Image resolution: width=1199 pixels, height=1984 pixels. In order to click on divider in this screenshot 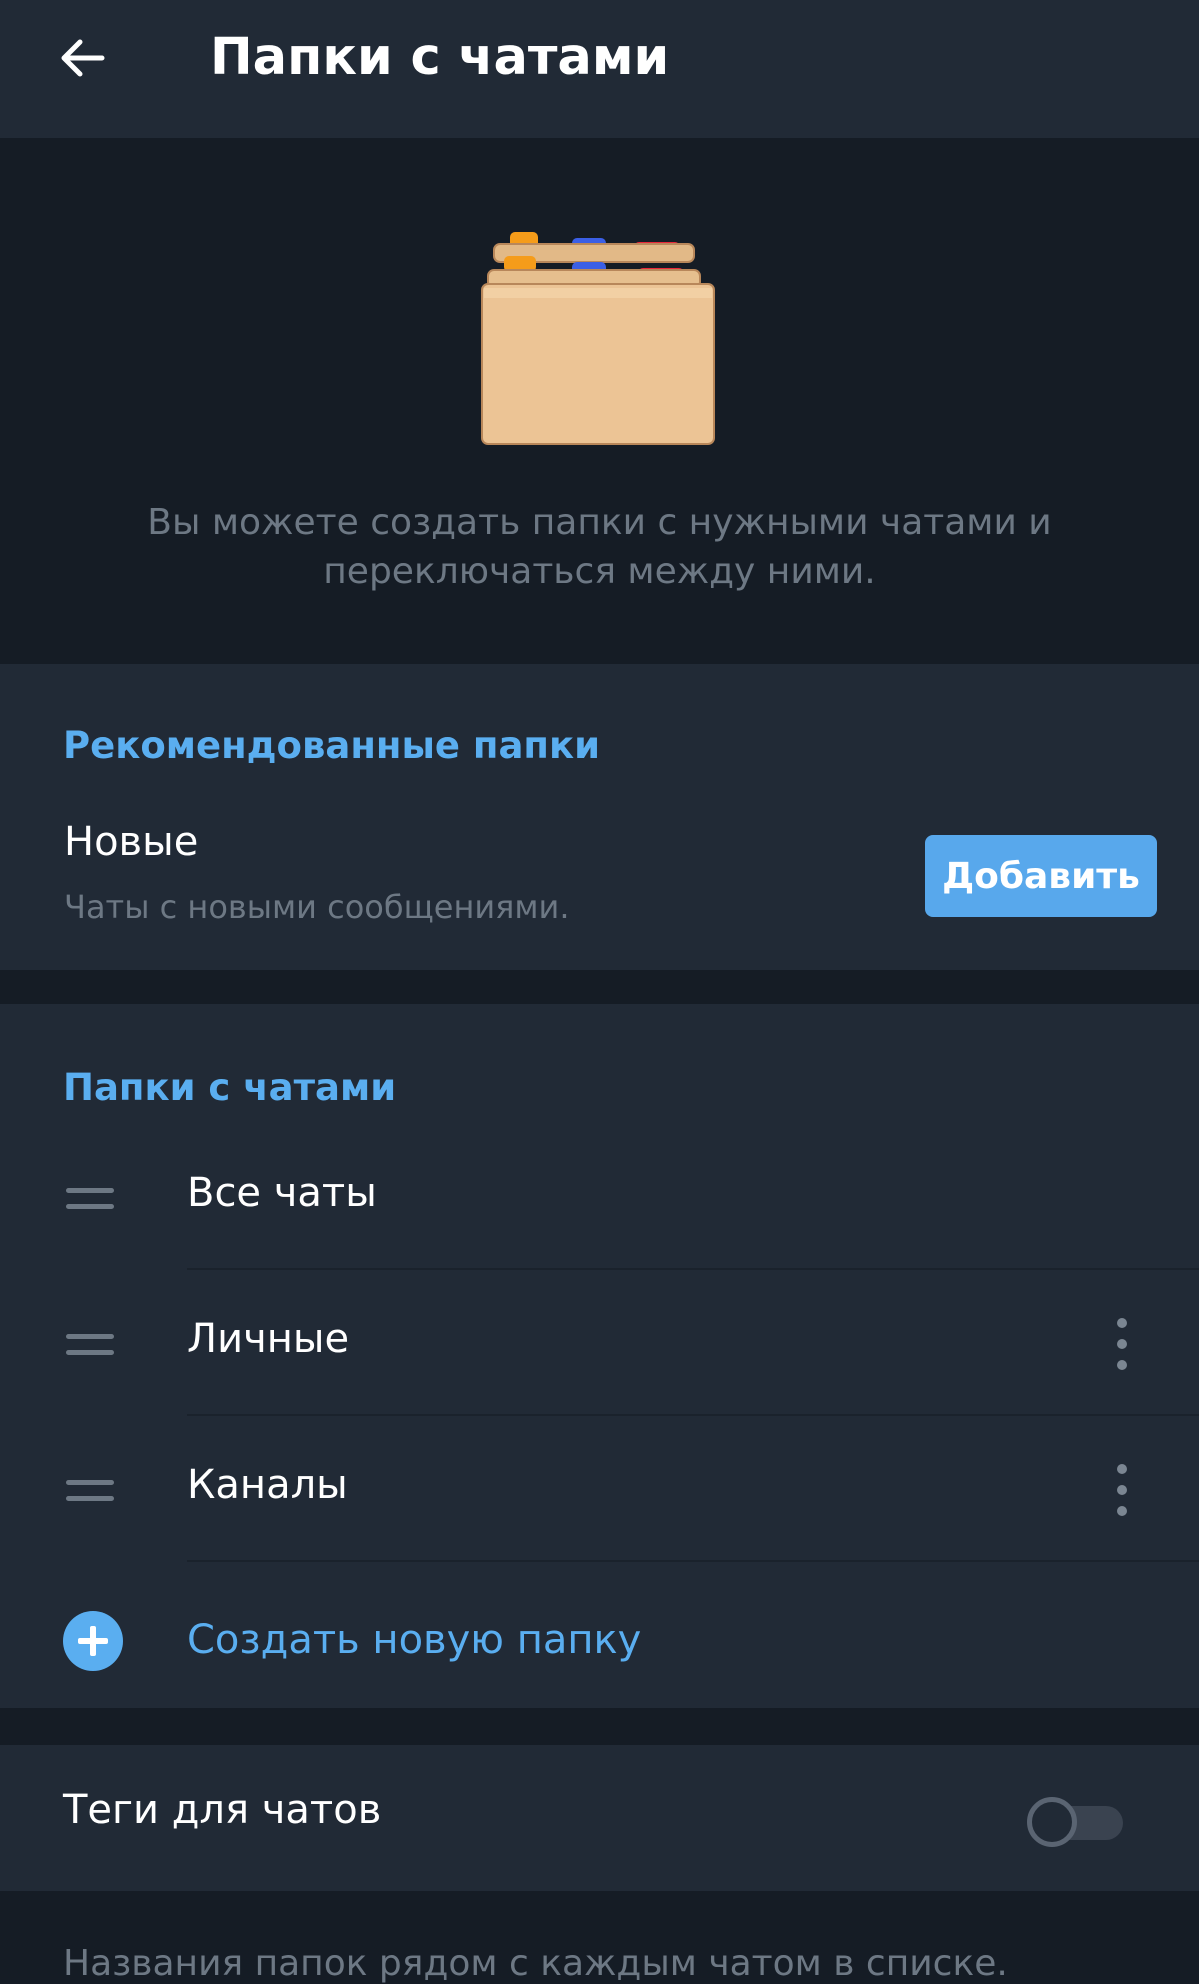, I will do `click(693, 1561)`.